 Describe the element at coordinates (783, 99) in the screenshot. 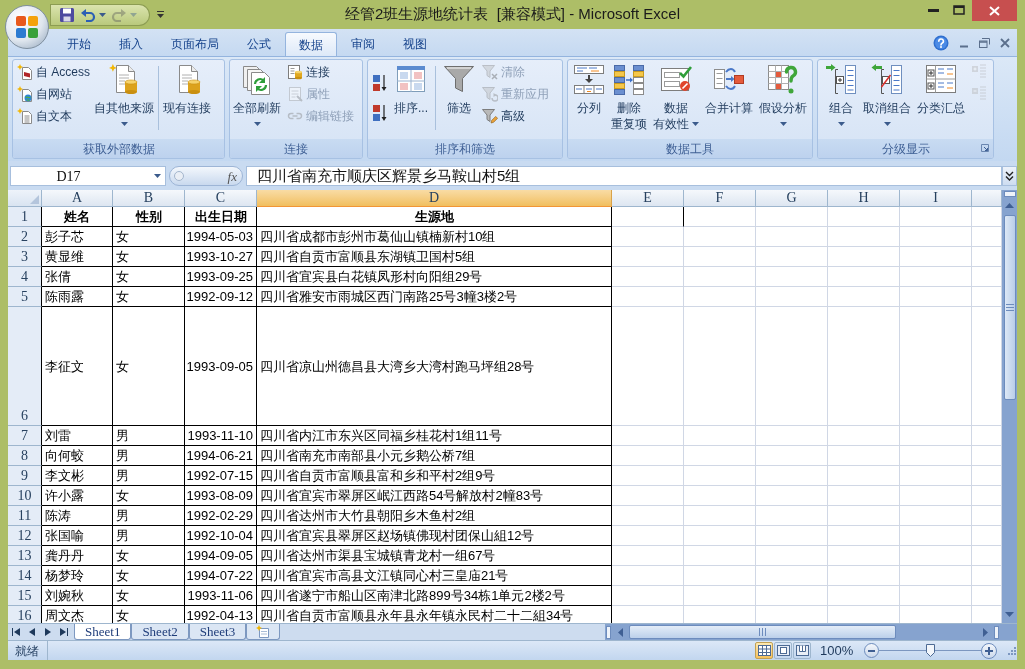

I see `ribbon-button: 假设分析` at that location.